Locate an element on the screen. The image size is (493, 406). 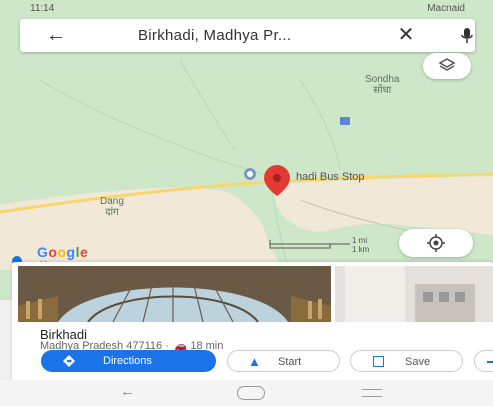
start-button: ▲ Start is located at coordinates (283, 361).